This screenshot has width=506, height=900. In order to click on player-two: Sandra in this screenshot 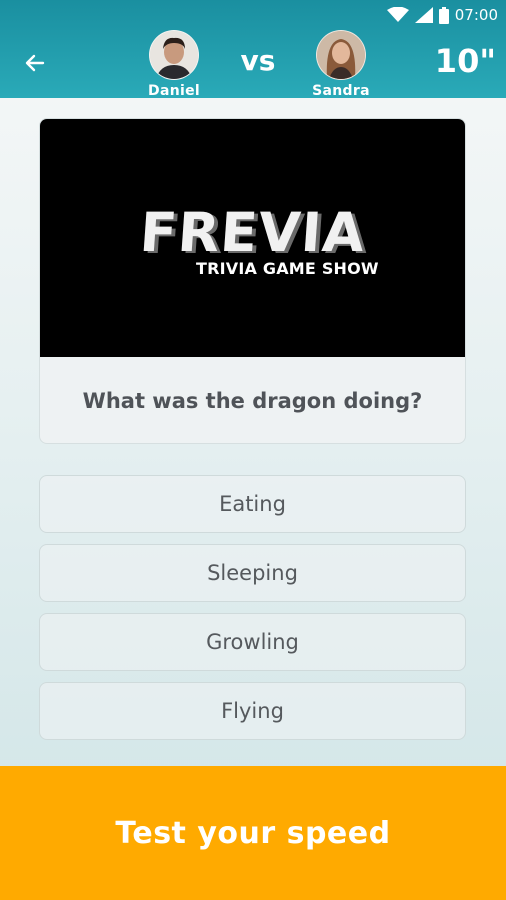, I will do `click(341, 64)`.